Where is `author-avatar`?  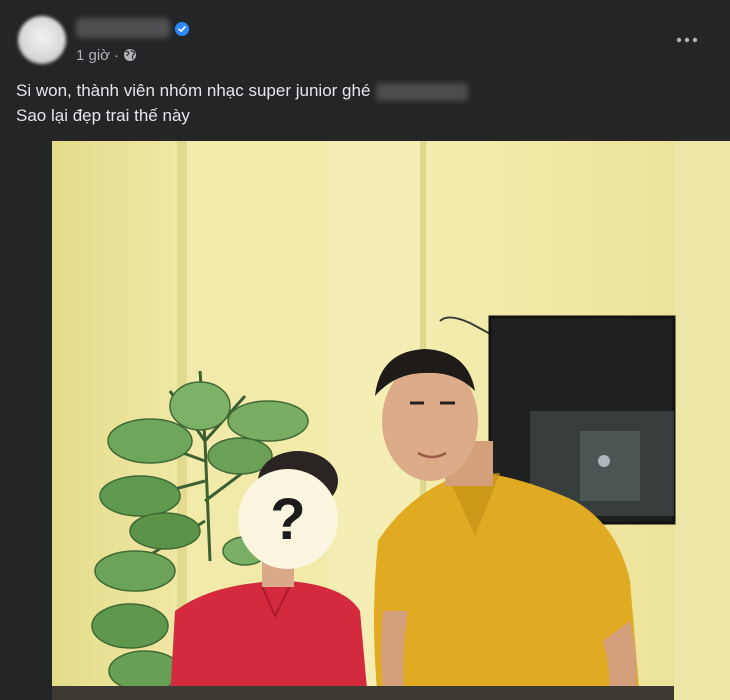
author-avatar is located at coordinates (42, 40).